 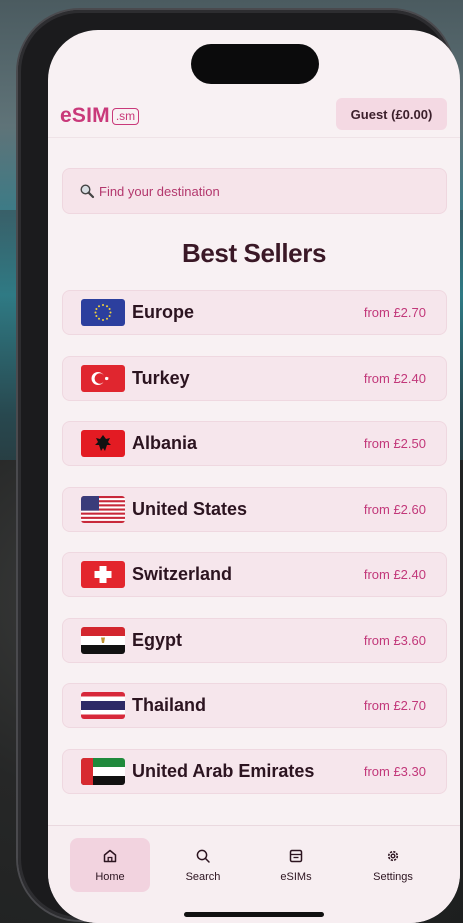 What do you see at coordinates (296, 865) in the screenshot?
I see `tab-esims: eSIMs` at bounding box center [296, 865].